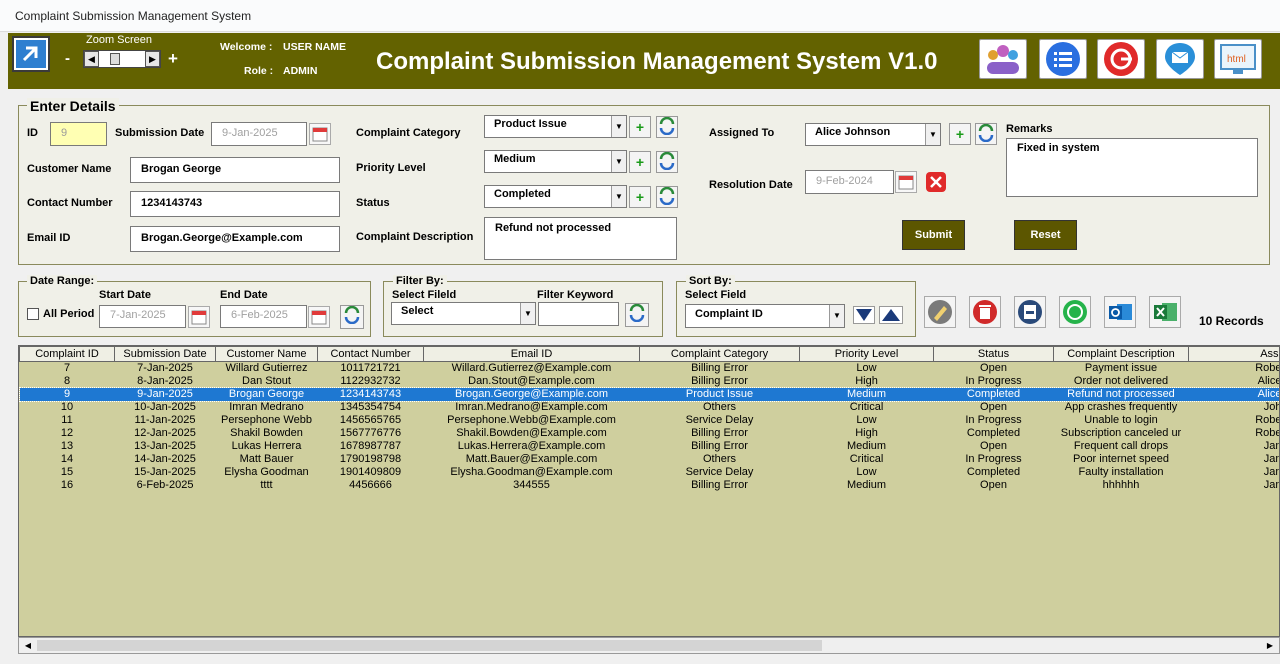 The width and height of the screenshot is (1280, 664). Describe the element at coordinates (1238, 59) in the screenshot. I see `html-button: html` at that location.